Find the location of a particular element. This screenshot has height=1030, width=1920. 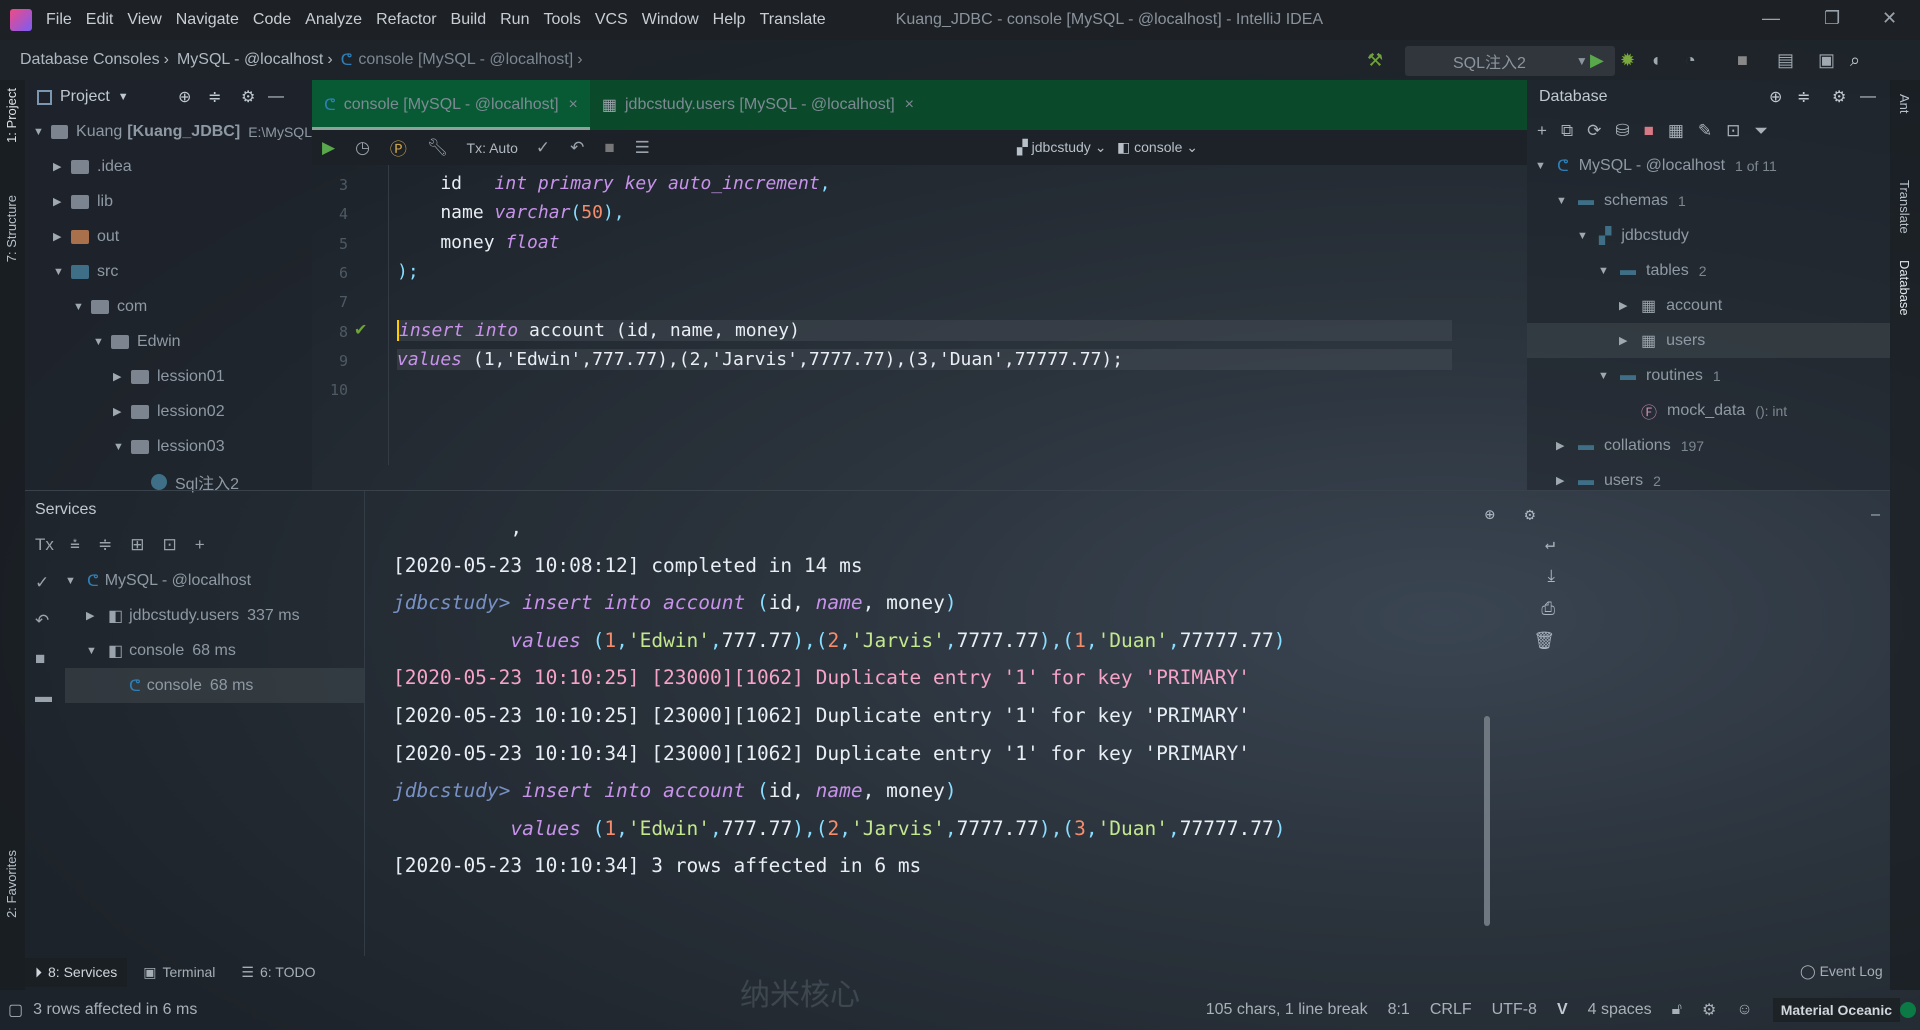

menu-window: Window is located at coordinates (670, 20).